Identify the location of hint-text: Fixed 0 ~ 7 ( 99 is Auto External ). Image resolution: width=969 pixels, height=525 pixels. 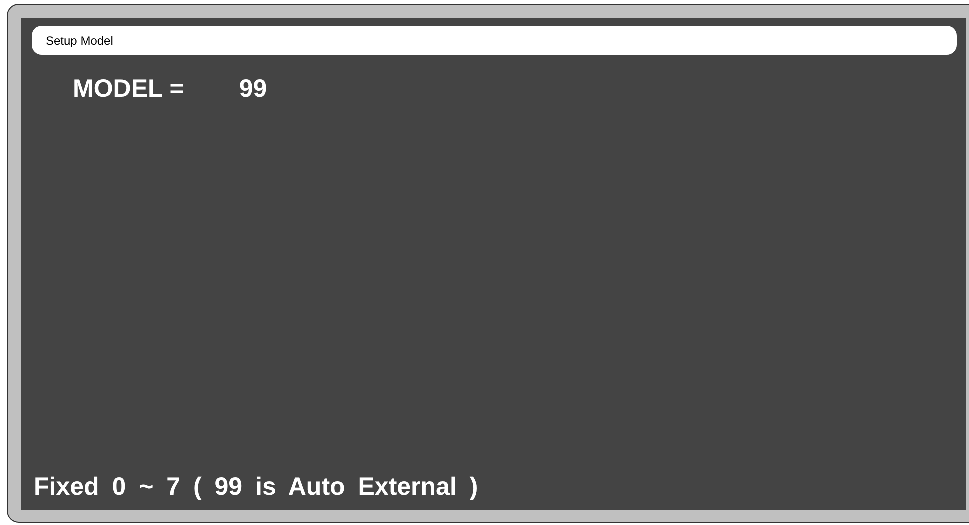
(255, 487).